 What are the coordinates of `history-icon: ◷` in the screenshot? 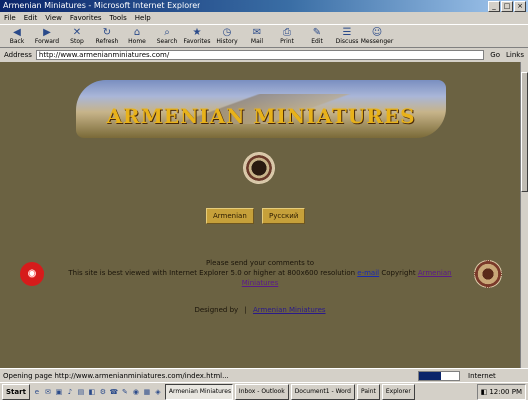 It's located at (227, 32).